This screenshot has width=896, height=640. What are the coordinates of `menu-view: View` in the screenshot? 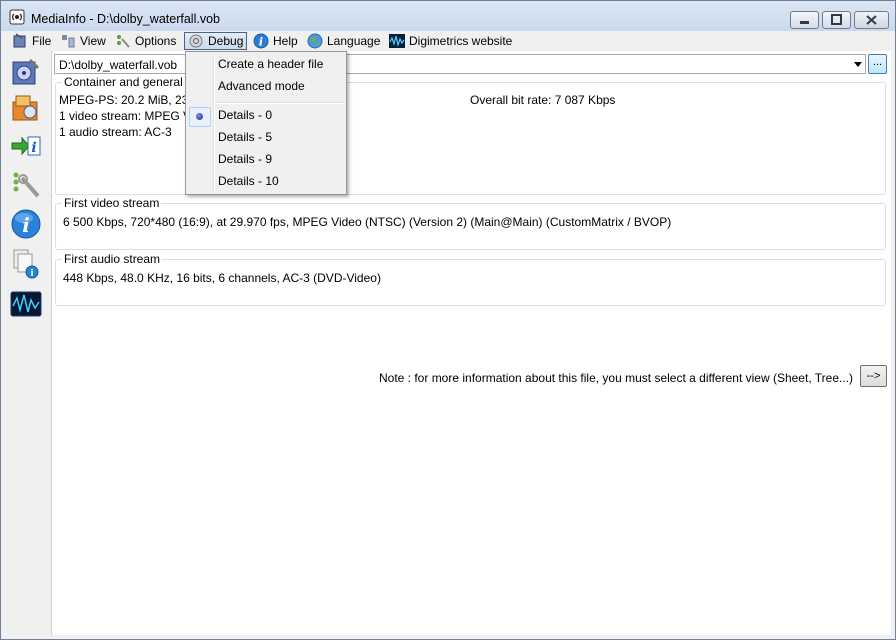 It's located at (83, 41).